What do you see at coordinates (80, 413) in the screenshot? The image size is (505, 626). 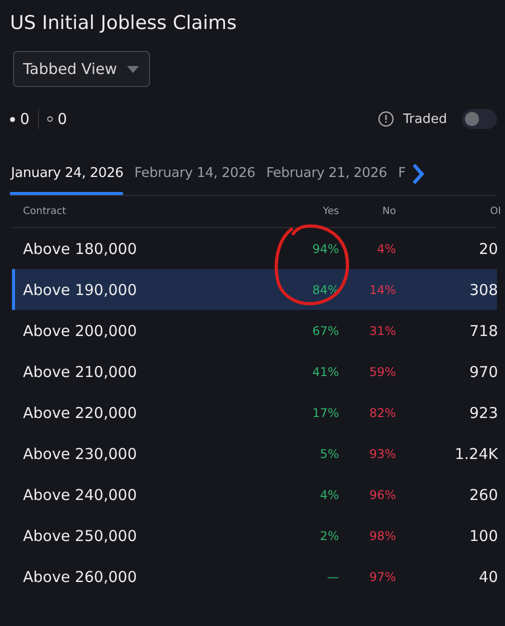 I see `contract-cell-text: Above 220,000` at bounding box center [80, 413].